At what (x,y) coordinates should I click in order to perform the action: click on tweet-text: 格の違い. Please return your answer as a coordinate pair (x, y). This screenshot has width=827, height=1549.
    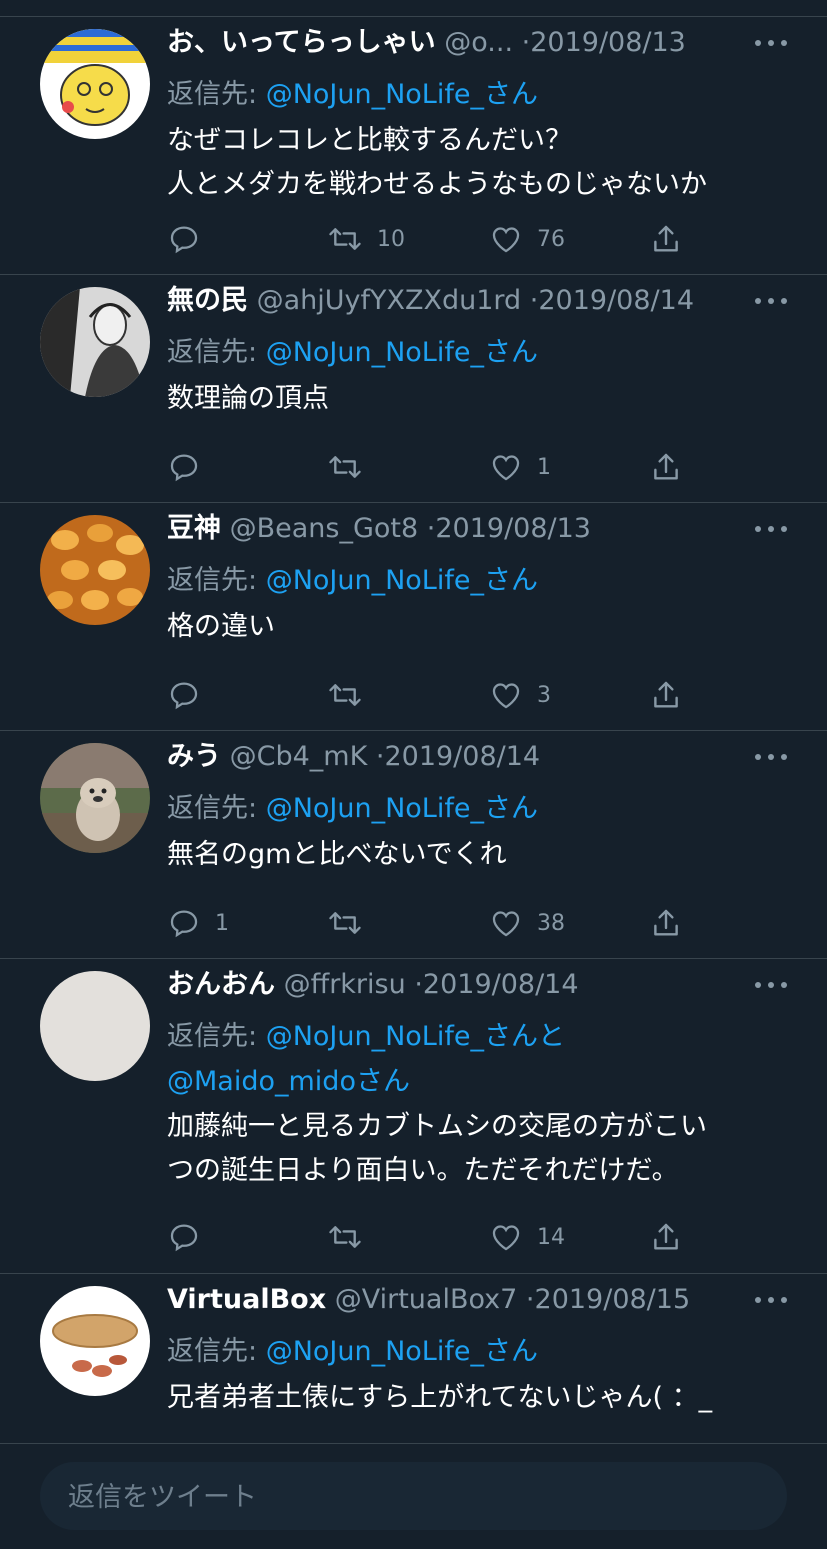
    Looking at the image, I should click on (221, 627).